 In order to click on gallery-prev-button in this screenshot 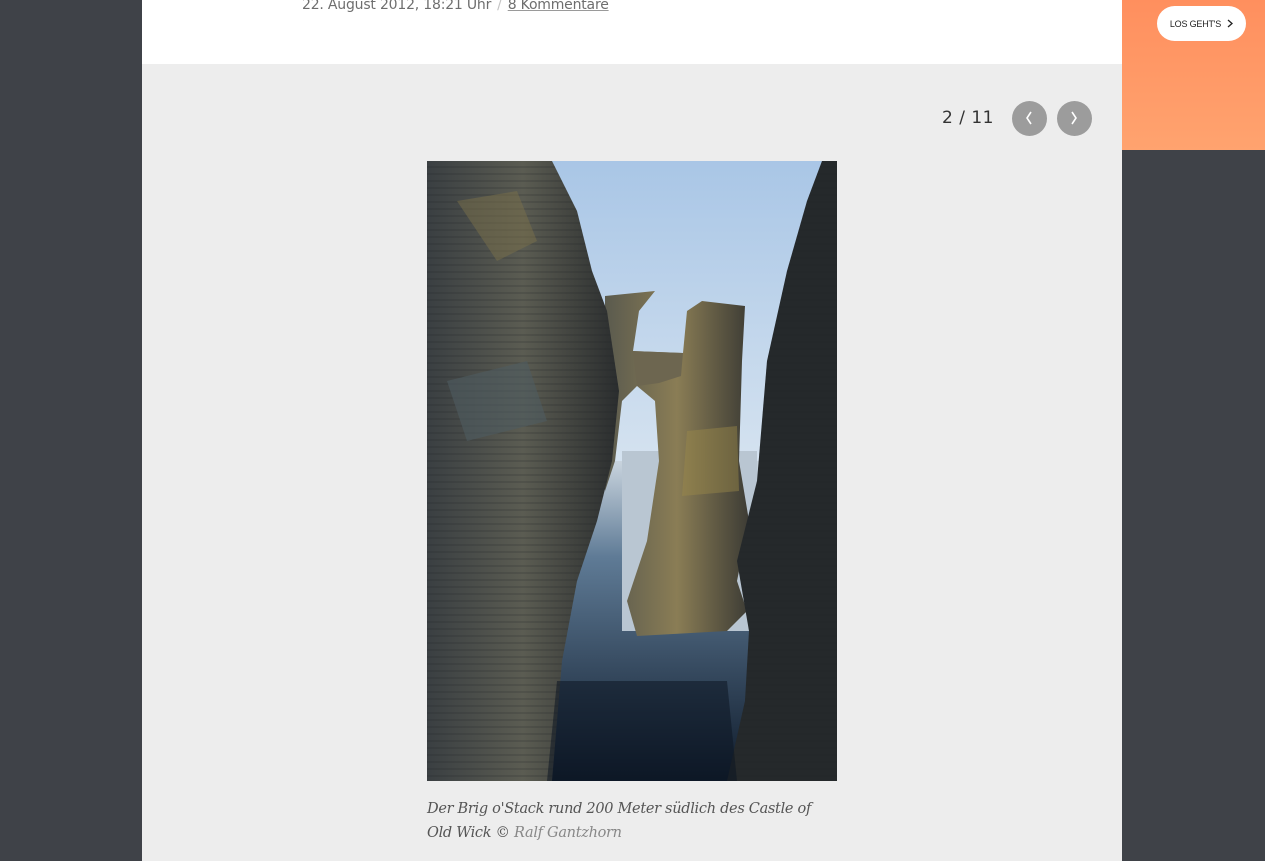, I will do `click(1029, 118)`.